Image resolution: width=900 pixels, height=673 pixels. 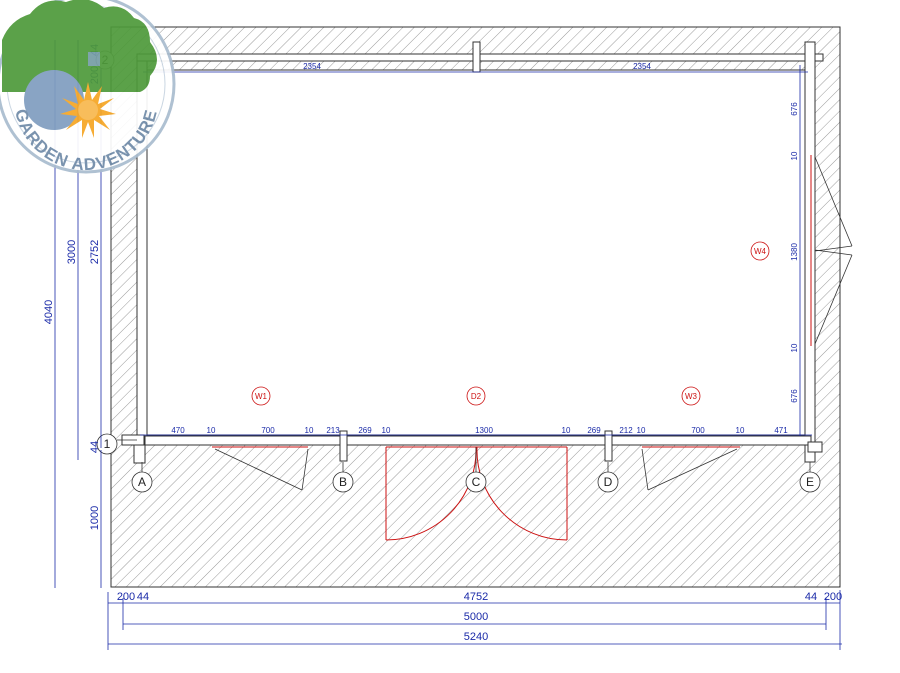 What do you see at coordinates (594, 430) in the screenshot?
I see `dim-front-9: 269` at bounding box center [594, 430].